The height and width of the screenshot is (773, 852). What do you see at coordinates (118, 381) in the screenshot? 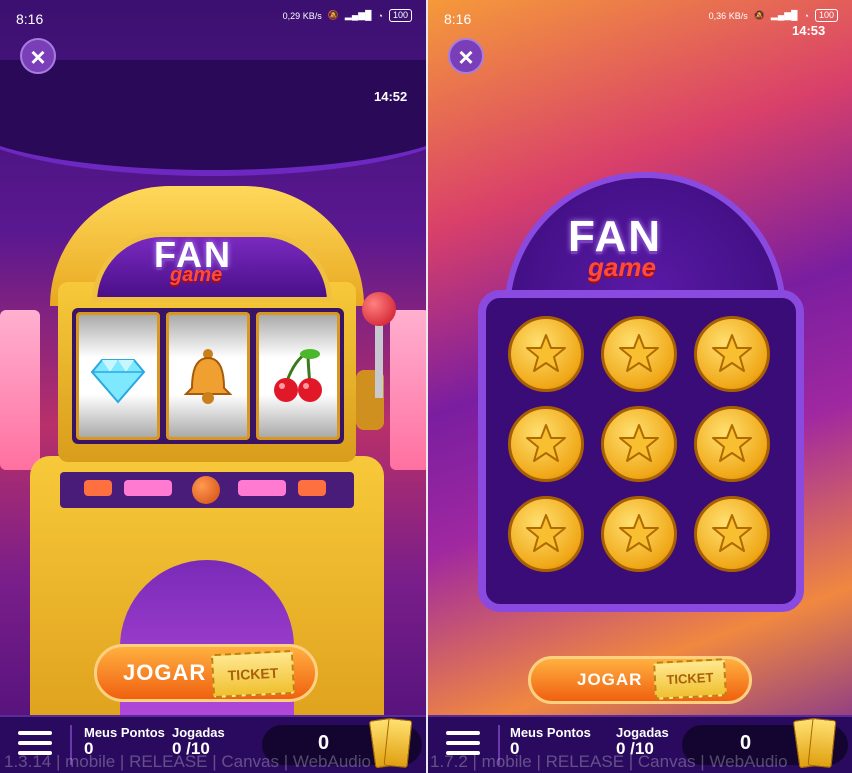
I see `diamond-icon` at bounding box center [118, 381].